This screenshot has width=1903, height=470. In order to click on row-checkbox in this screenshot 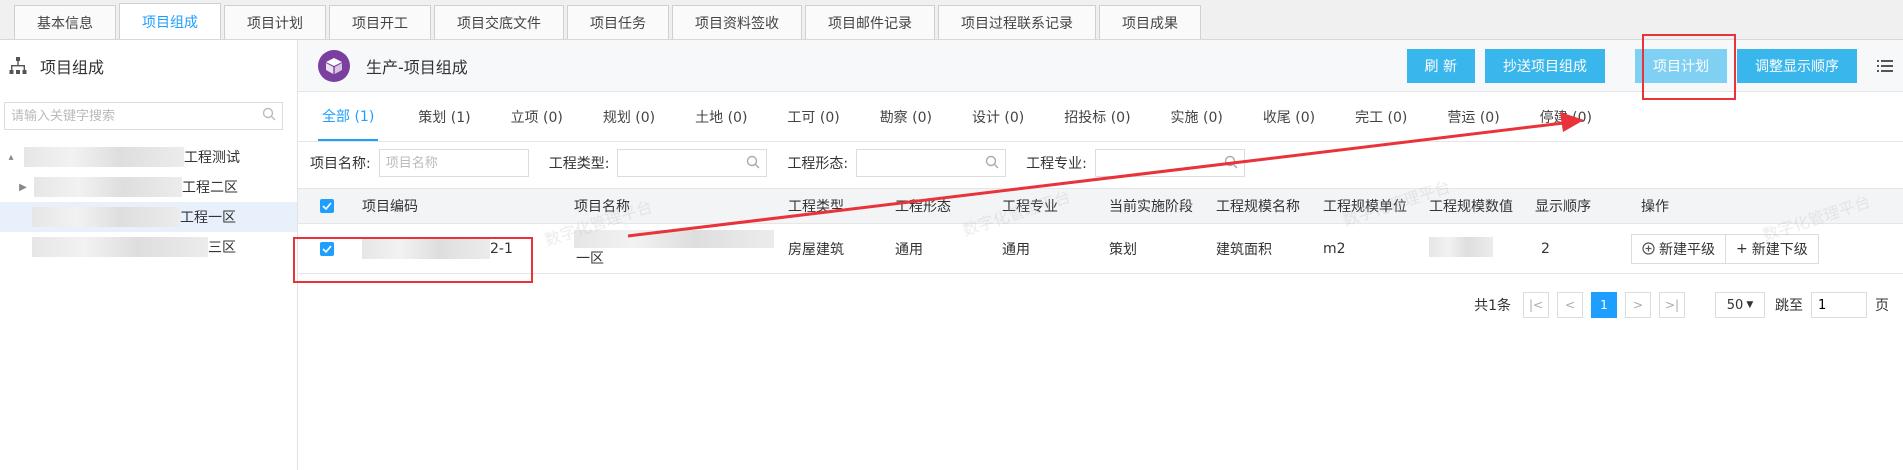, I will do `click(330, 248)`.